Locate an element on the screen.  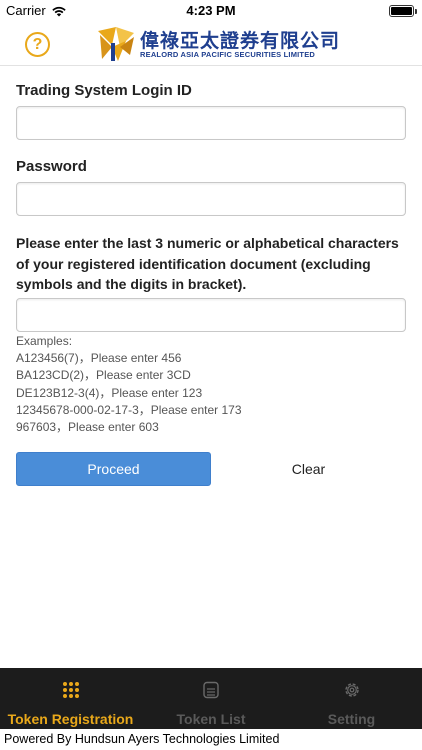
example-item: DE123B12-3(4)，Please enter 123 is located at coordinates (109, 392).